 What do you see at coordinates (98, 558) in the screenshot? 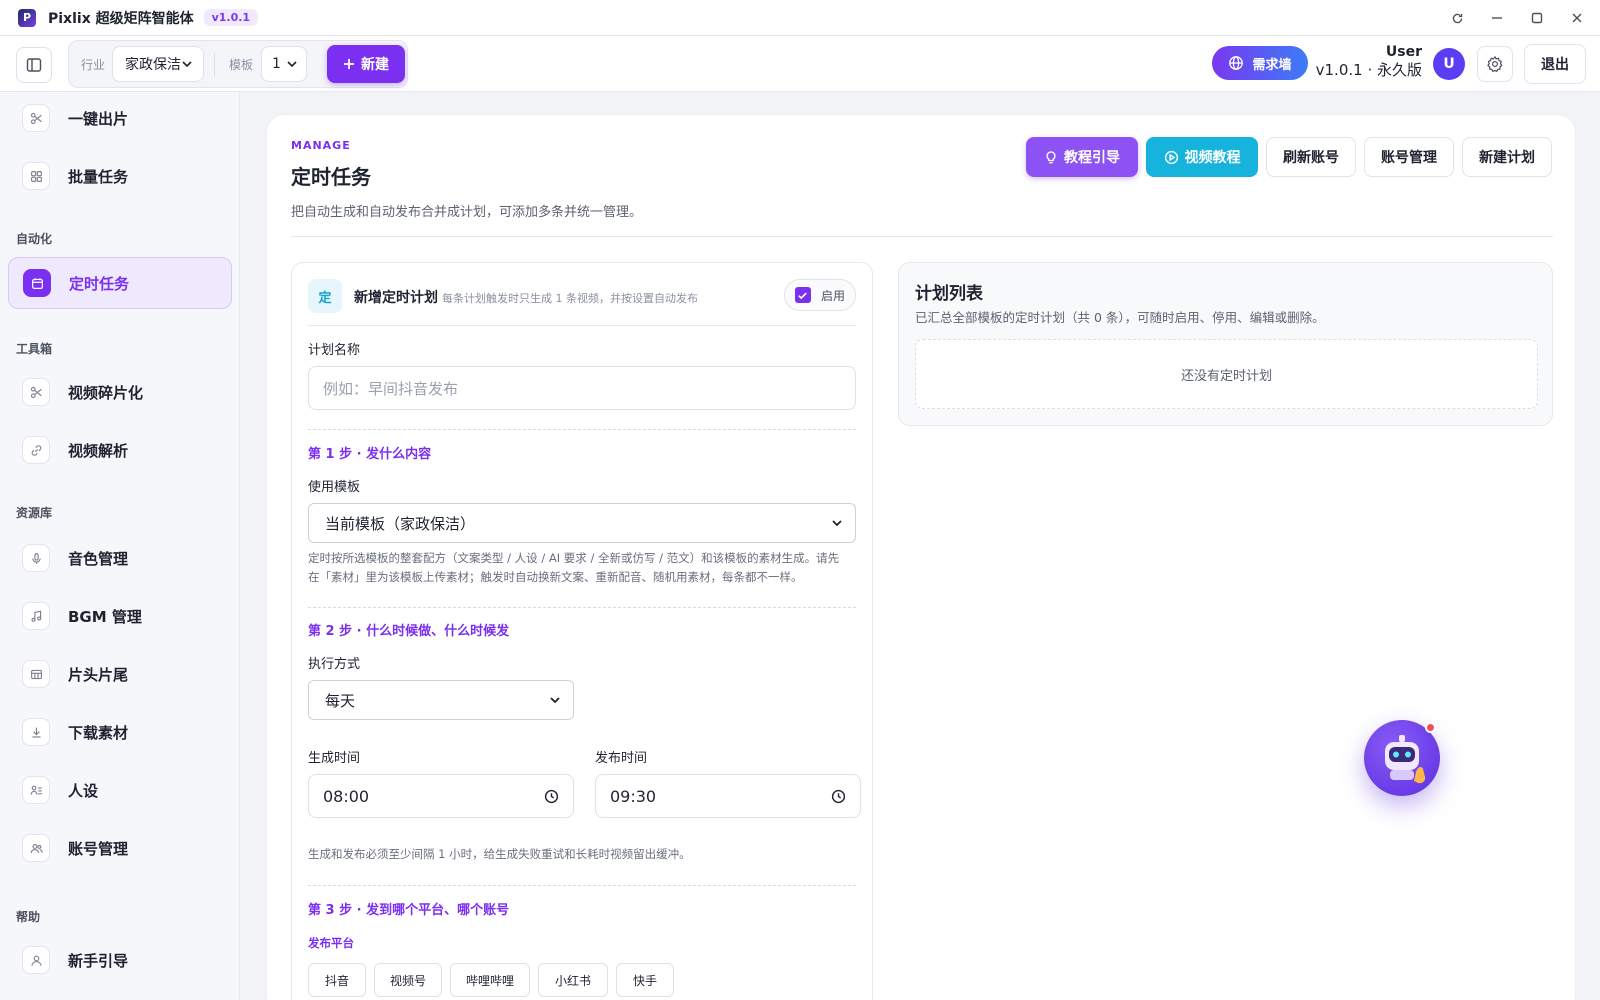
I see `sidebar-item-label: 音色管理` at bounding box center [98, 558].